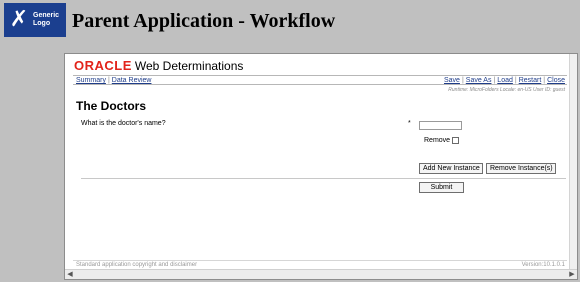 The image size is (580, 282). I want to click on remove-instances-button: Remove Instance(s), so click(521, 168).